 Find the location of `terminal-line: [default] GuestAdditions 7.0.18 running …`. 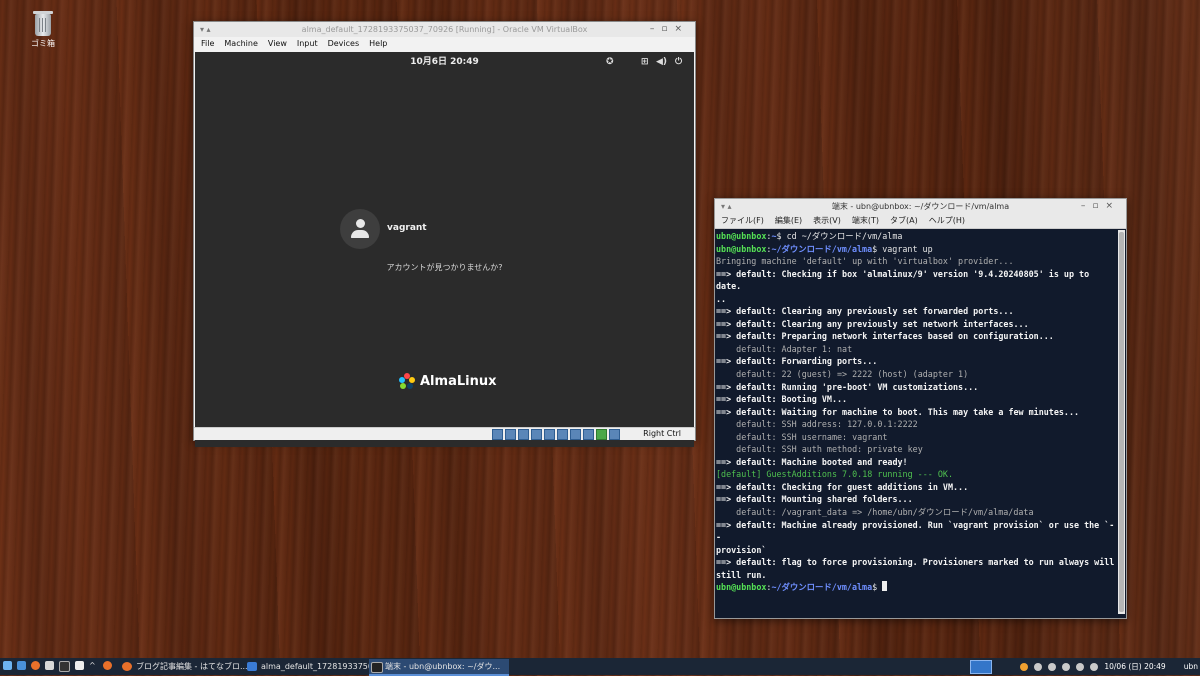

terminal-line: [default] GuestAdditions 7.0.18 running … is located at coordinates (834, 474).